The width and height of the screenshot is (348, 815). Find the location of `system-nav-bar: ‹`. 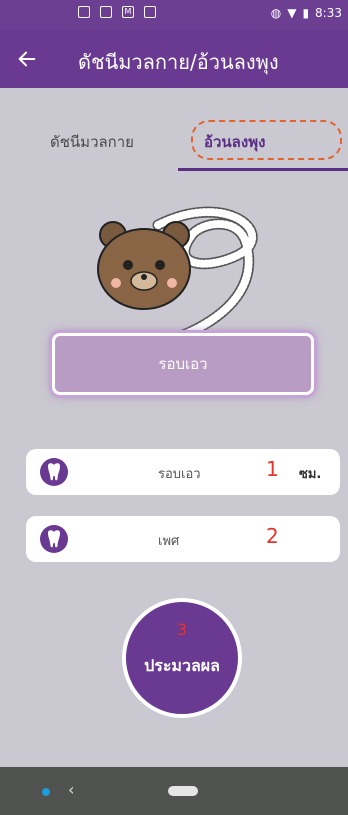

system-nav-bar: ‹ is located at coordinates (174, 791).